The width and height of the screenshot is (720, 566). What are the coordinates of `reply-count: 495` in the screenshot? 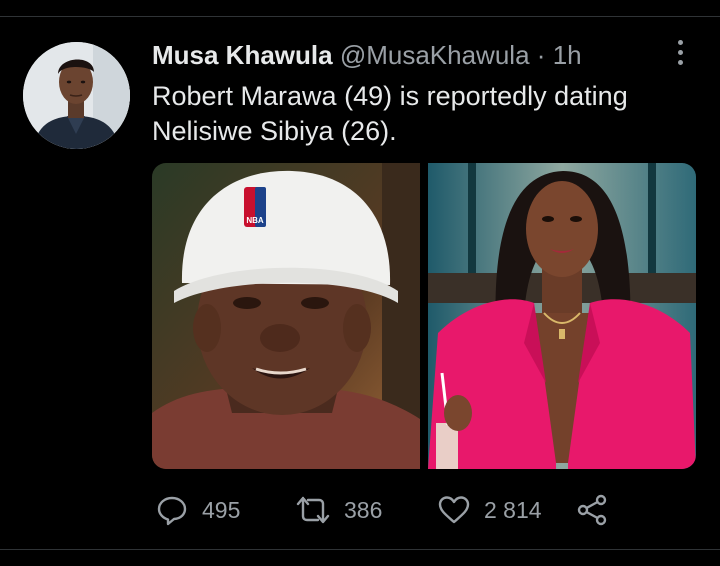 It's located at (221, 509).